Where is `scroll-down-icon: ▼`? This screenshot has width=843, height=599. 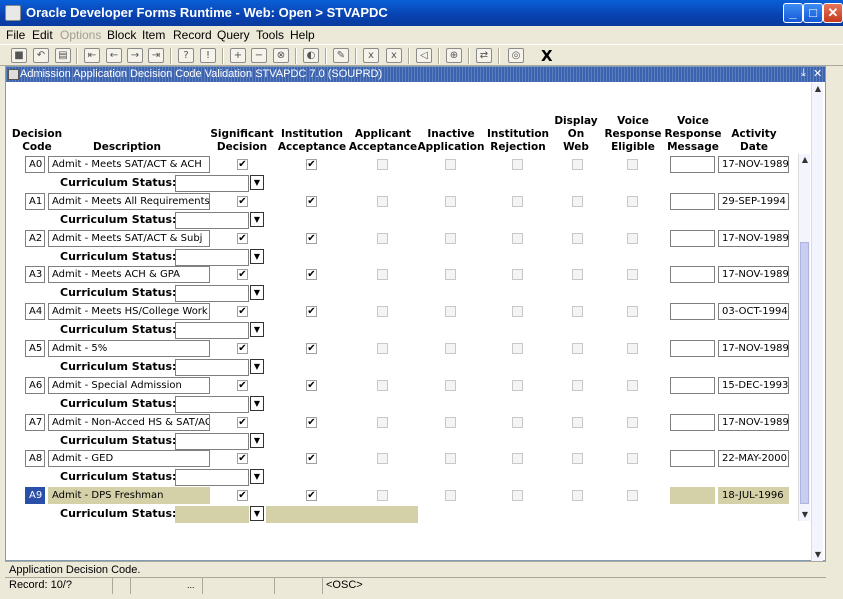 scroll-down-icon: ▼ is located at coordinates (805, 515).